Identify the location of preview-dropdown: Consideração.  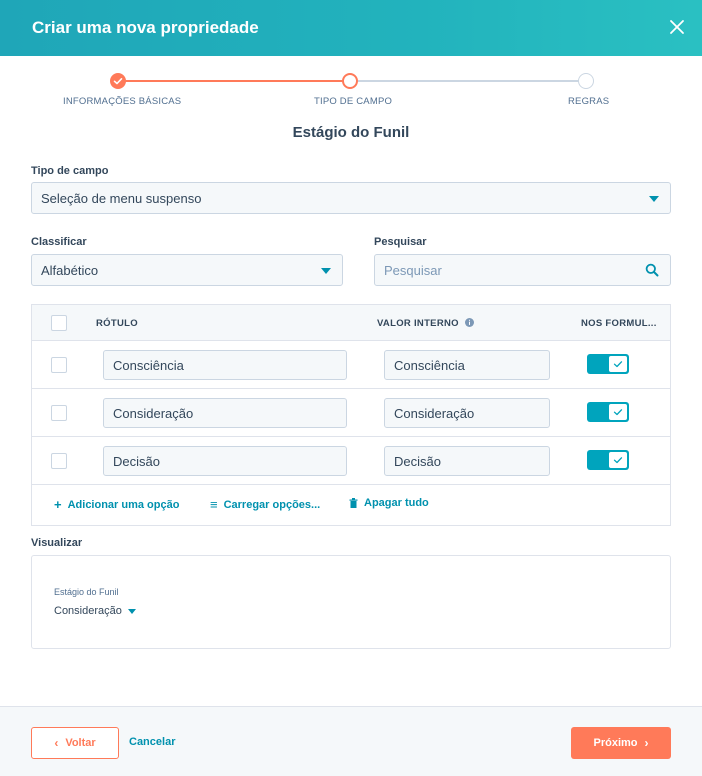
(95, 611).